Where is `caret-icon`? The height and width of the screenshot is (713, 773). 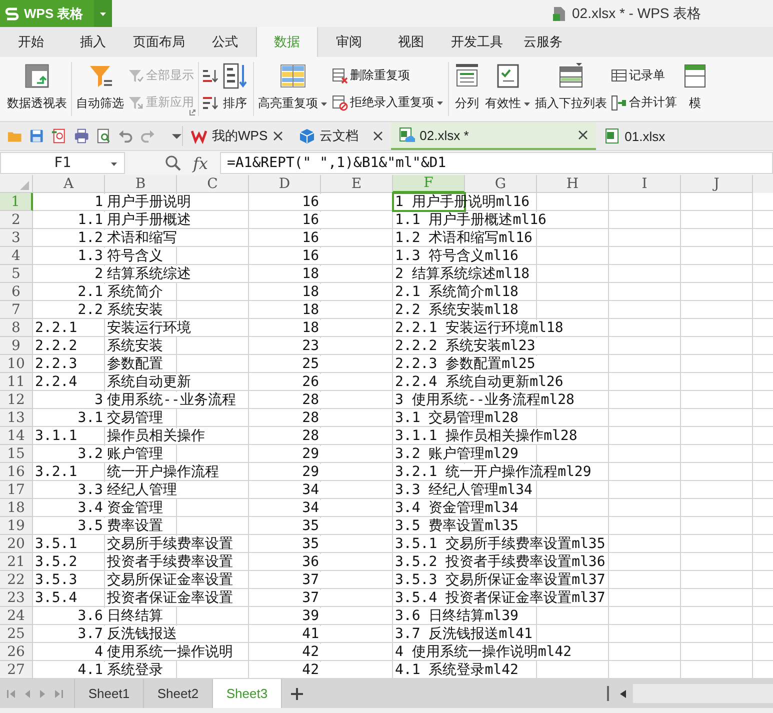 caret-icon is located at coordinates (440, 102).